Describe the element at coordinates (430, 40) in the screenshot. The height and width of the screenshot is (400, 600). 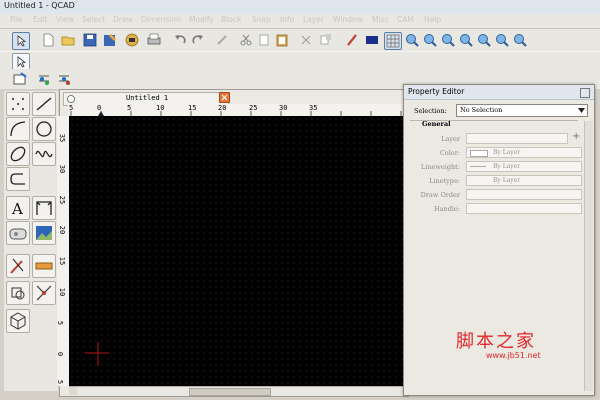
I see `zoom-out-button` at that location.